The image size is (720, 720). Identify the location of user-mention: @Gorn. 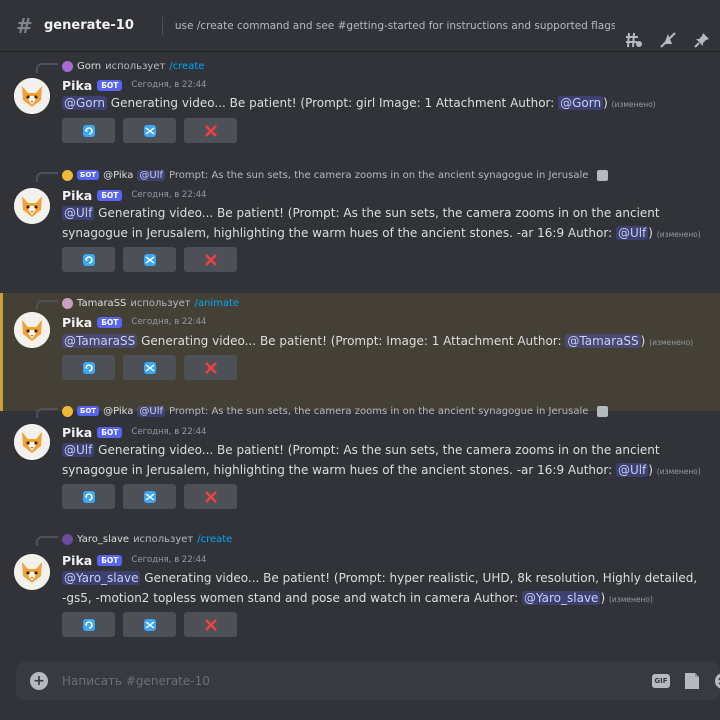
(84, 103).